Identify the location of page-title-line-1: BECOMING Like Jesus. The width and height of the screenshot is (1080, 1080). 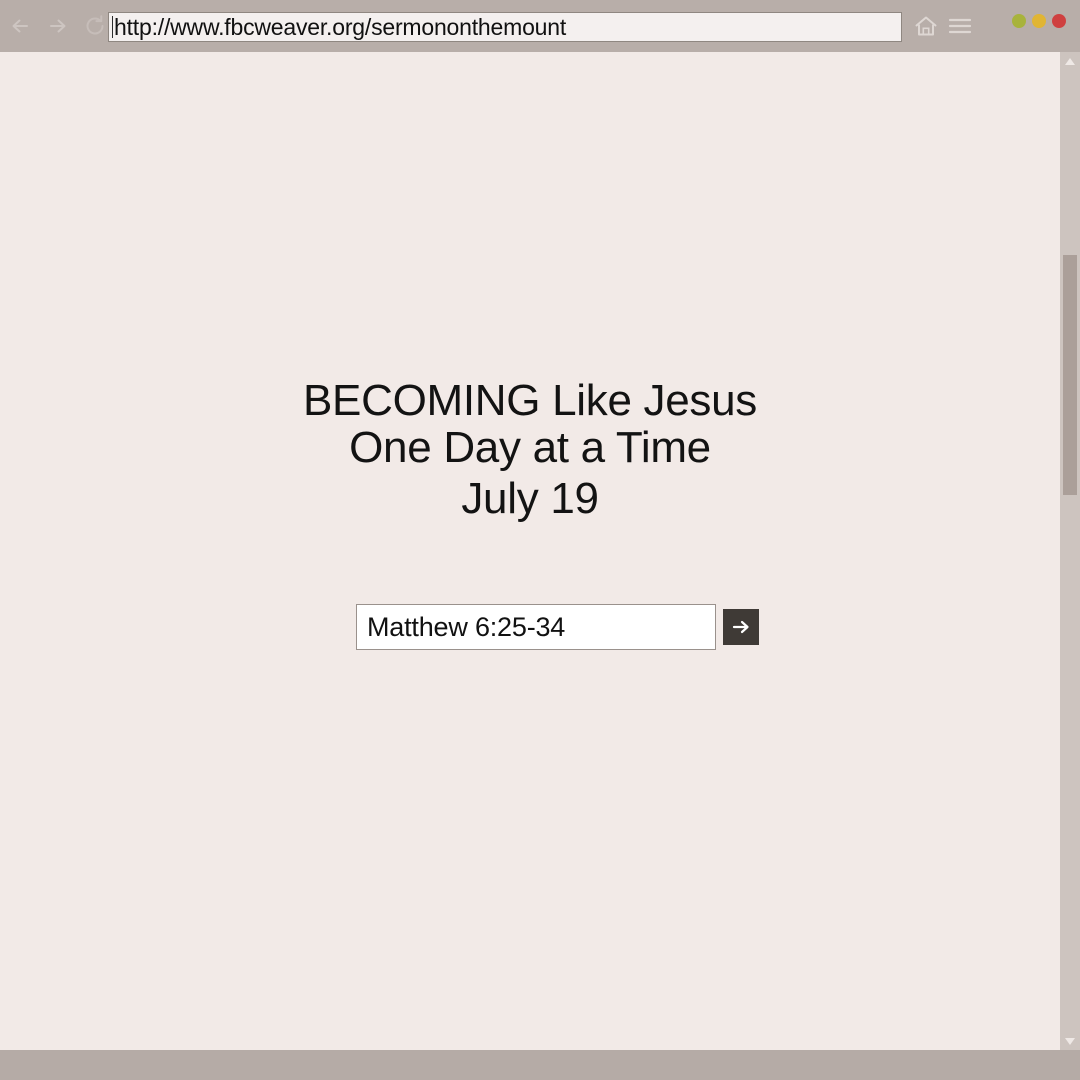
(530, 400).